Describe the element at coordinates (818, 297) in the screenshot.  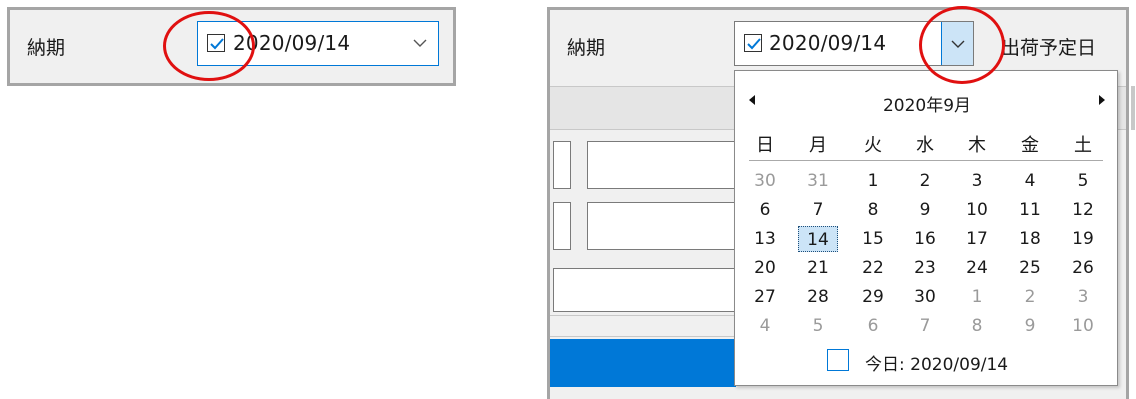
I see `day-cell: 28` at that location.